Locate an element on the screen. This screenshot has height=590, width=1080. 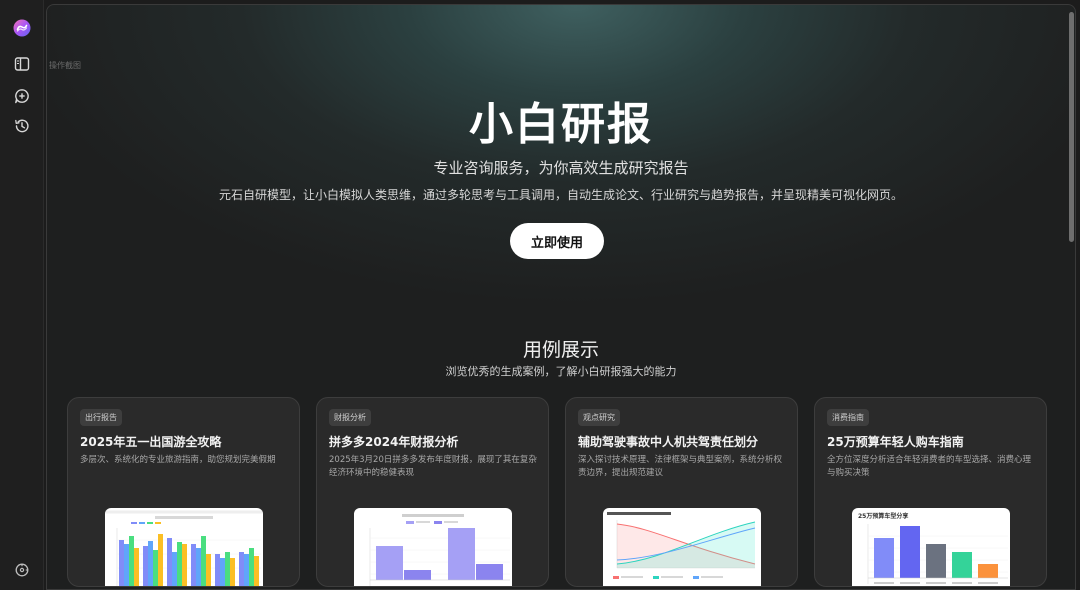
card-tag: 观点研究 is located at coordinates (599, 417).